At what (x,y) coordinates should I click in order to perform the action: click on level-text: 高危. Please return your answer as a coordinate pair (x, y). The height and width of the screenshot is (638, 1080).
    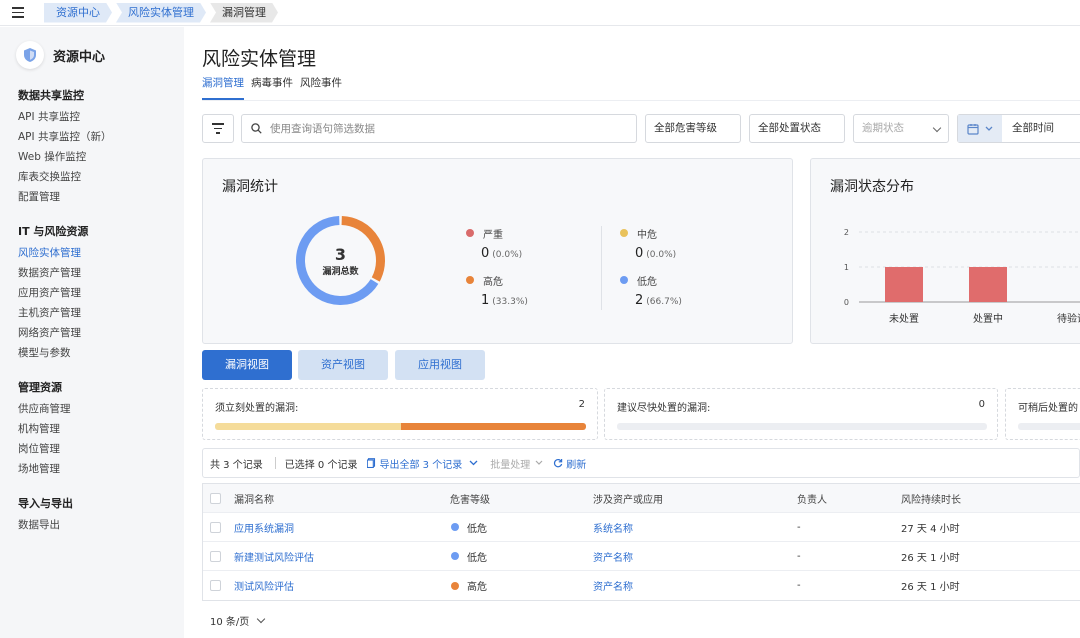
    Looking at the image, I should click on (477, 587).